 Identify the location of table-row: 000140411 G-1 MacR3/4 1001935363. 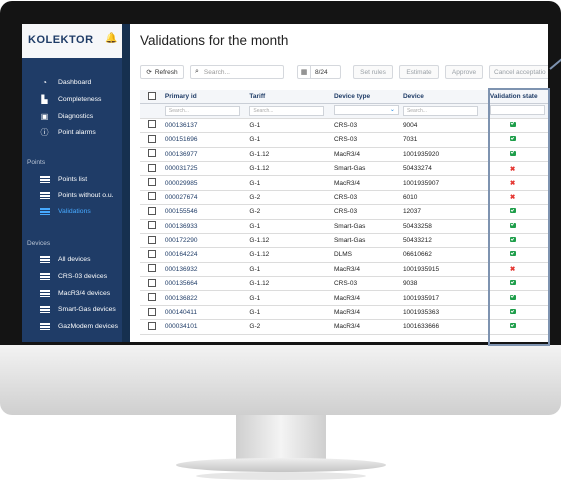
(344, 313).